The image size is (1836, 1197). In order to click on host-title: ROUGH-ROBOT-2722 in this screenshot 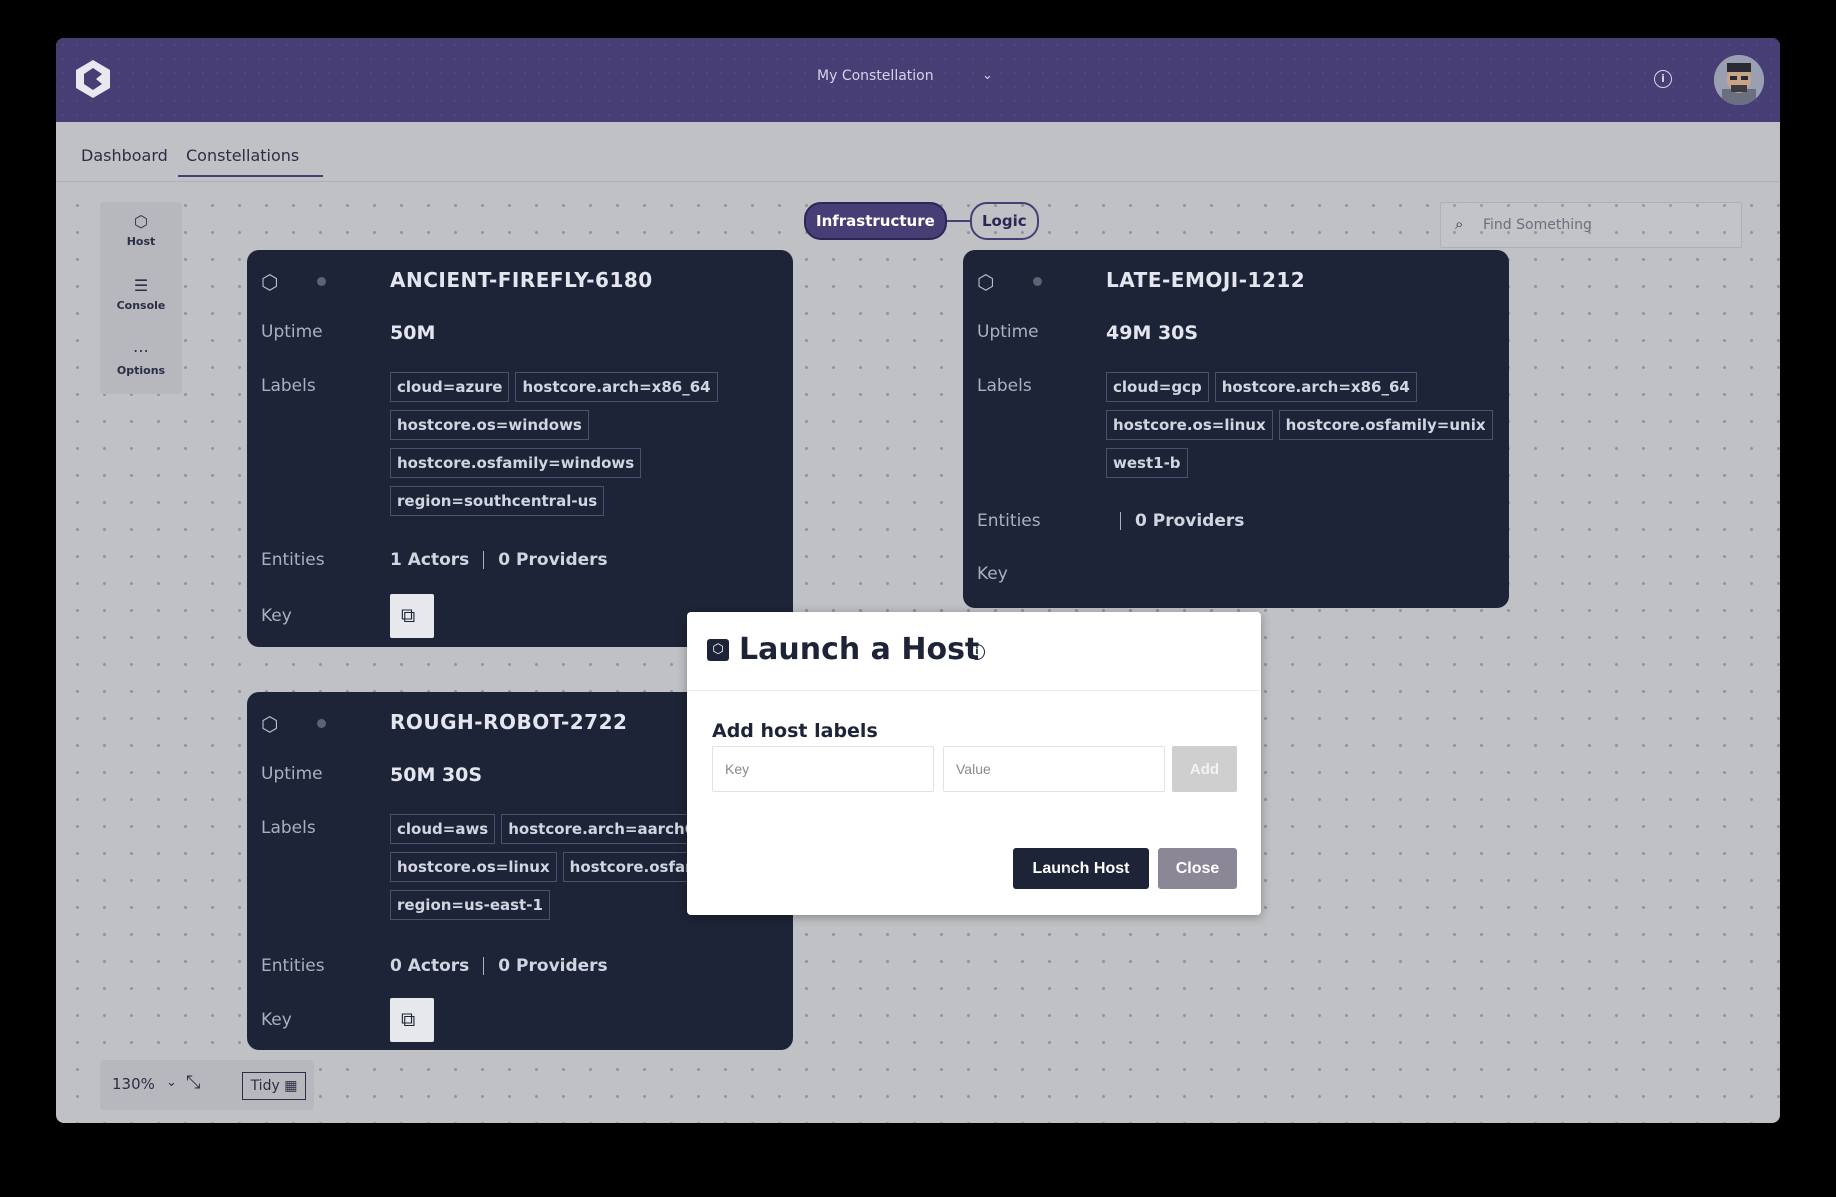, I will do `click(509, 722)`.